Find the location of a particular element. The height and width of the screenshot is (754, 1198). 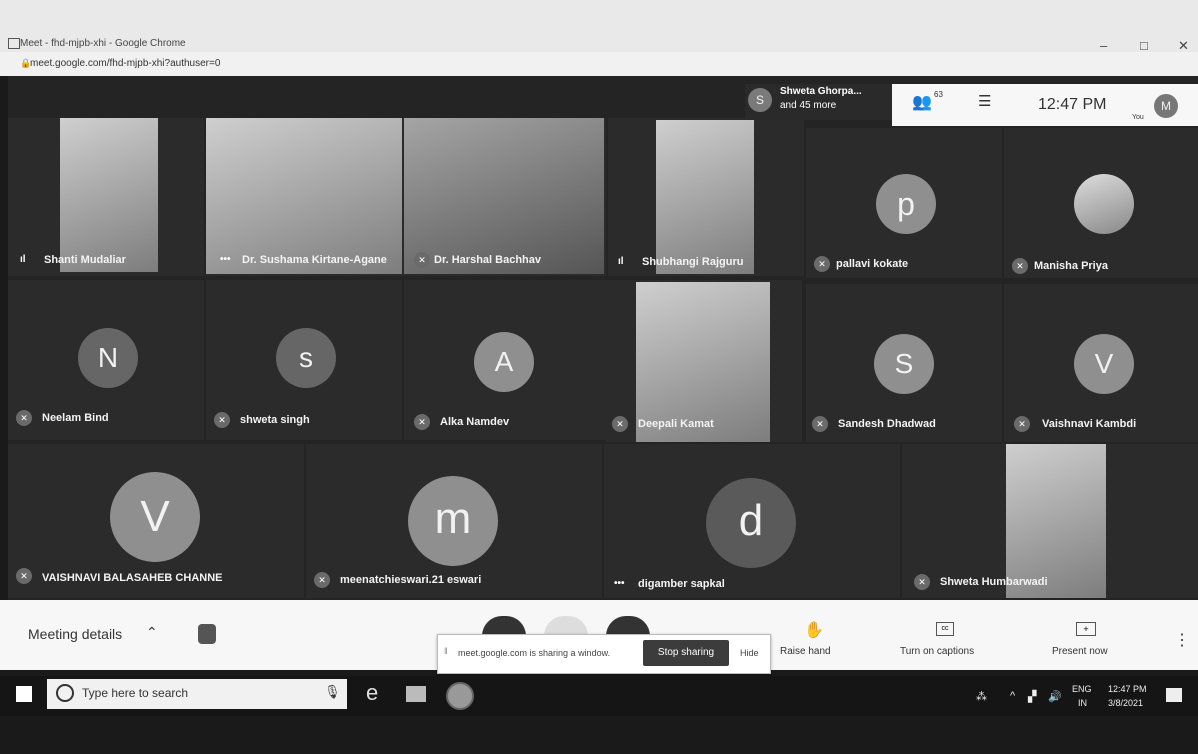

participant-name: Shanti Mudaliar is located at coordinates (85, 260).